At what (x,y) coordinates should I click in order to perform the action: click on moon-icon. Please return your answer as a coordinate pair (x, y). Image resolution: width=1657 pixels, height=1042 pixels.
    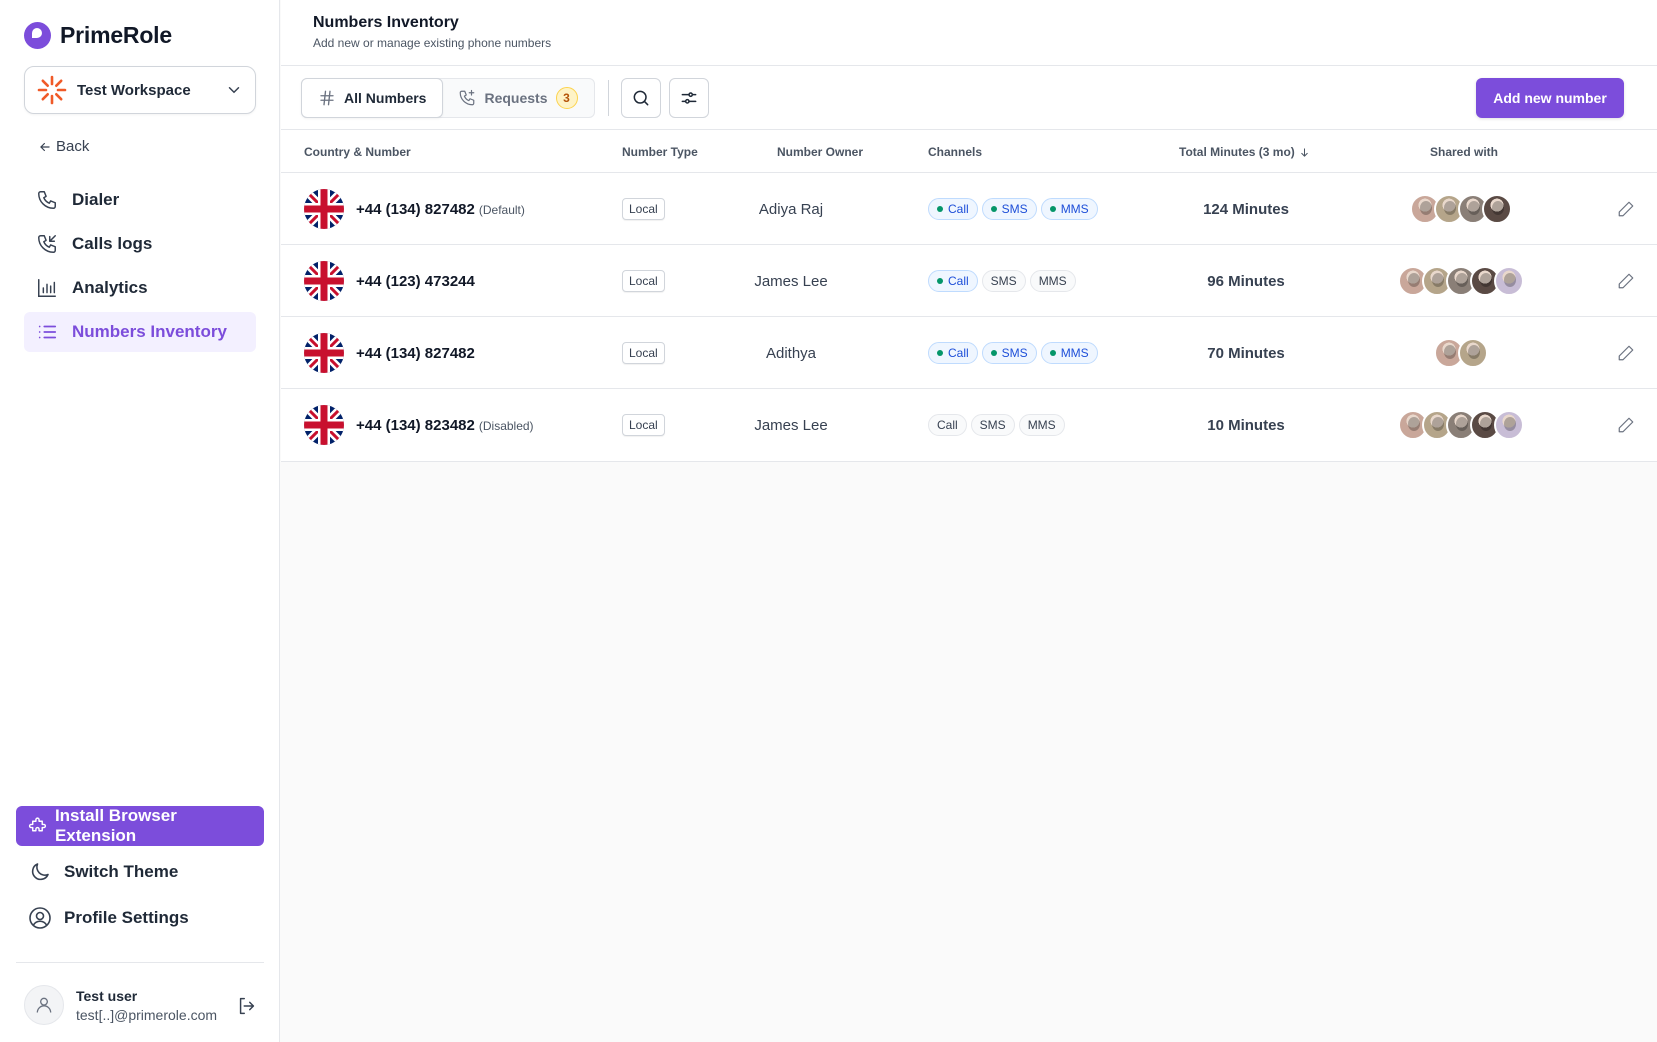
    Looking at the image, I should click on (40, 872).